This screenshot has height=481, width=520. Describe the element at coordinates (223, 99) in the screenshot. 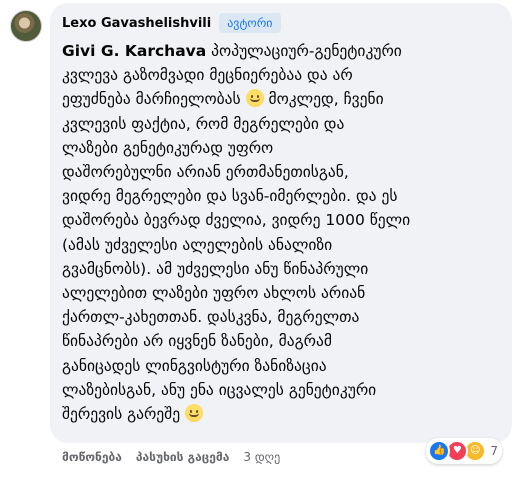

I see `comment-line: ეფუძნება მარჩიელობას მოკლედ, ჩვენი` at that location.